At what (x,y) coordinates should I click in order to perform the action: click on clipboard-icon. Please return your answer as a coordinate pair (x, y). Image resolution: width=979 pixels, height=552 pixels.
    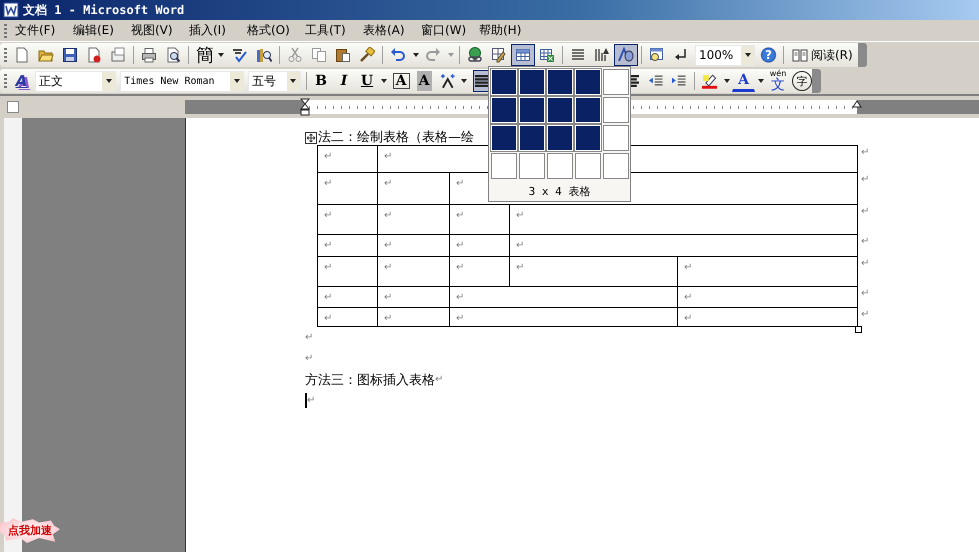
    Looking at the image, I should click on (343, 55).